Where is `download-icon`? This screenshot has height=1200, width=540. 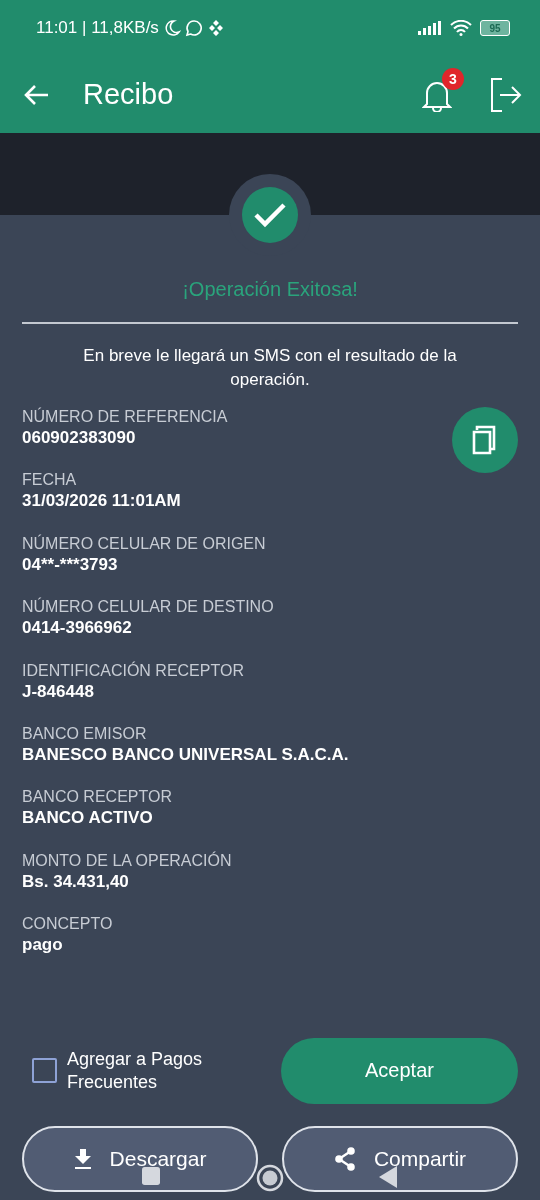
download-icon is located at coordinates (82, 1158).